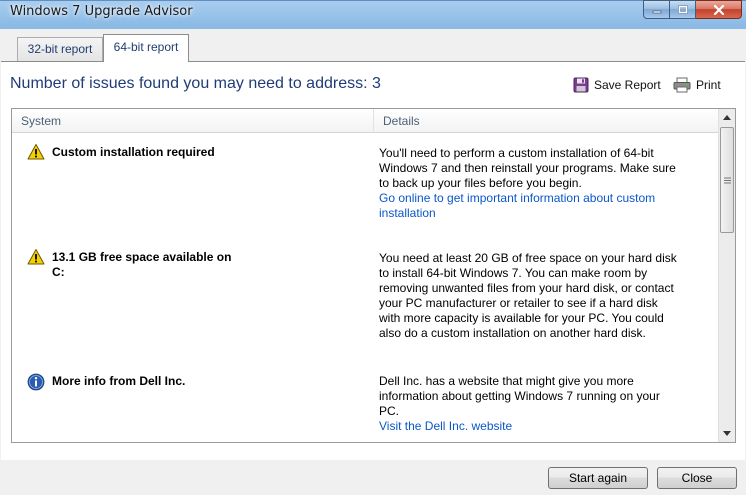  What do you see at coordinates (373, 45) in the screenshot?
I see `tab-strip: 32-bit report 64-bit report` at bounding box center [373, 45].